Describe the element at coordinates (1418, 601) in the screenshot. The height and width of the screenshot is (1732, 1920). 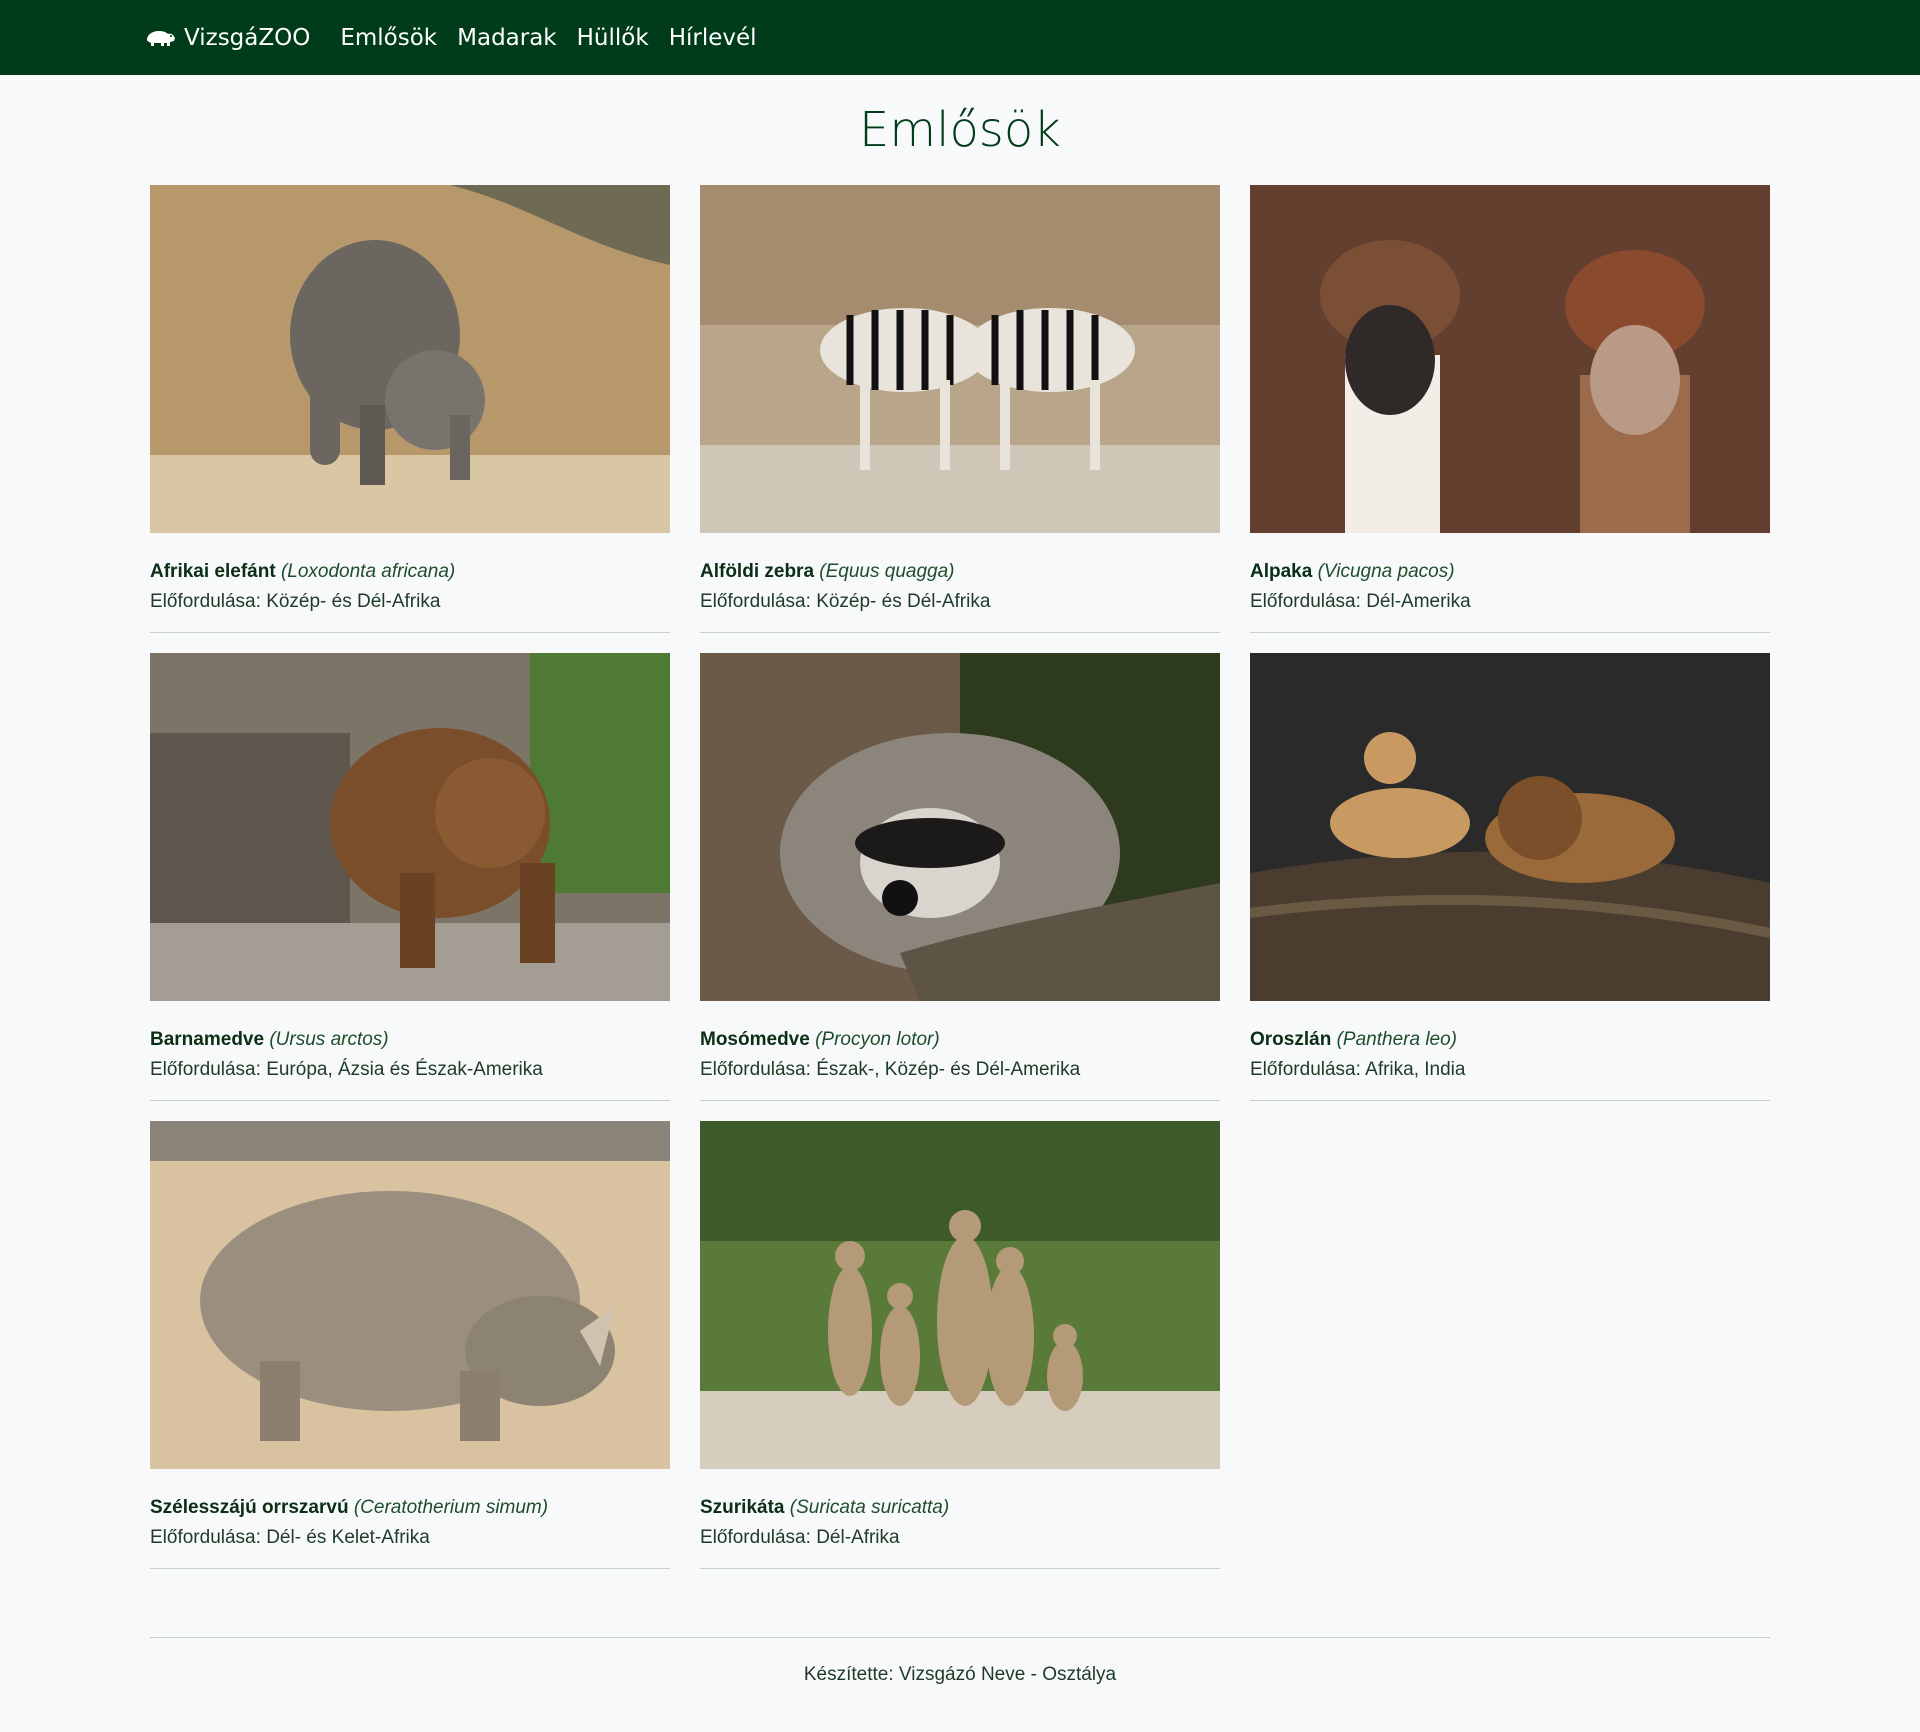
I see `animal-habitat: Dél-Amerika` at that location.